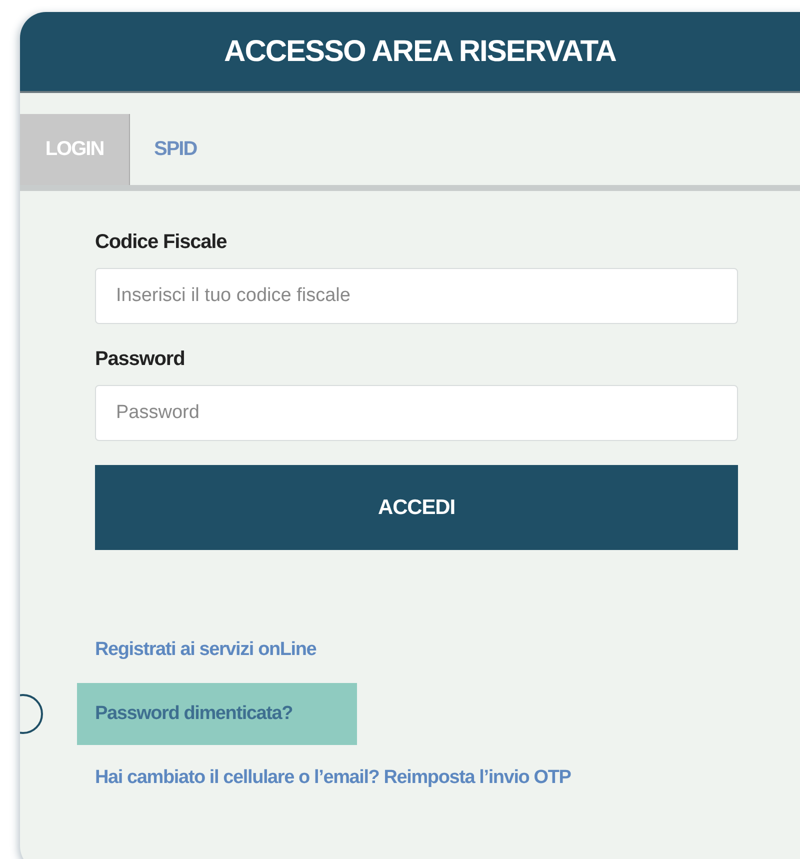 This screenshot has width=800, height=859. Describe the element at coordinates (416, 296) in the screenshot. I see `input-field: Inserisci il tuo codice fiscale` at that location.